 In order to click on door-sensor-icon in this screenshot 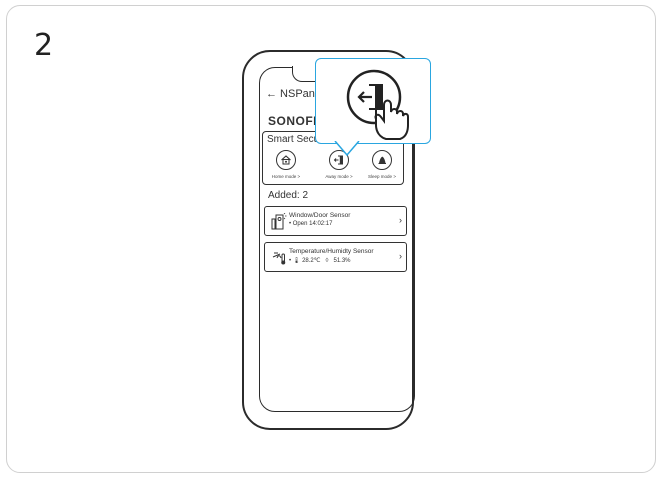, I will do `click(279, 221)`.